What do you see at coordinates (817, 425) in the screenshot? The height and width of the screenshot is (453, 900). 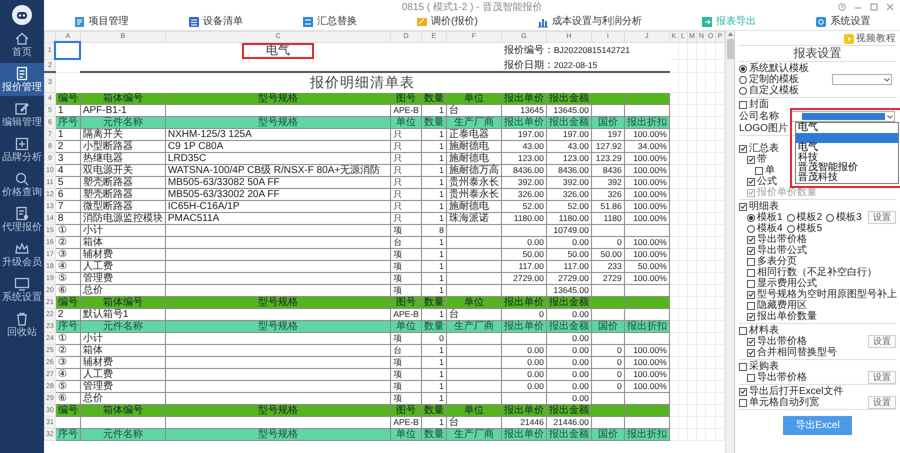 I see `export-button: 导出Excel` at bounding box center [817, 425].